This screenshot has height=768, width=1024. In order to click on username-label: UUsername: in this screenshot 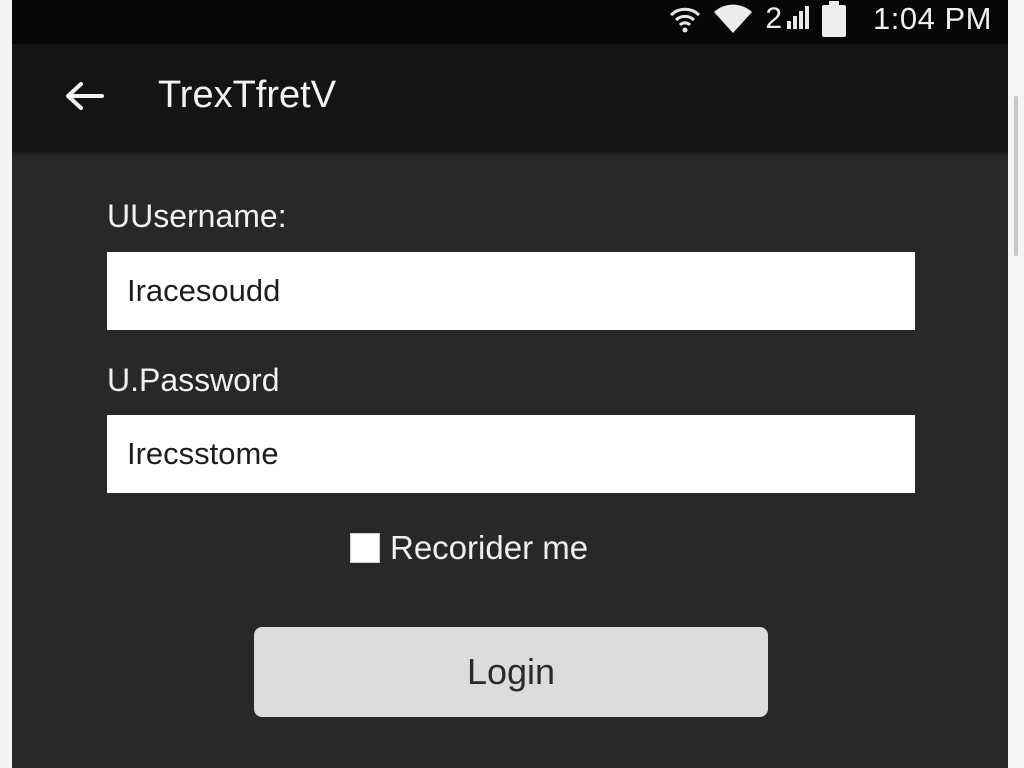, I will do `click(197, 216)`.